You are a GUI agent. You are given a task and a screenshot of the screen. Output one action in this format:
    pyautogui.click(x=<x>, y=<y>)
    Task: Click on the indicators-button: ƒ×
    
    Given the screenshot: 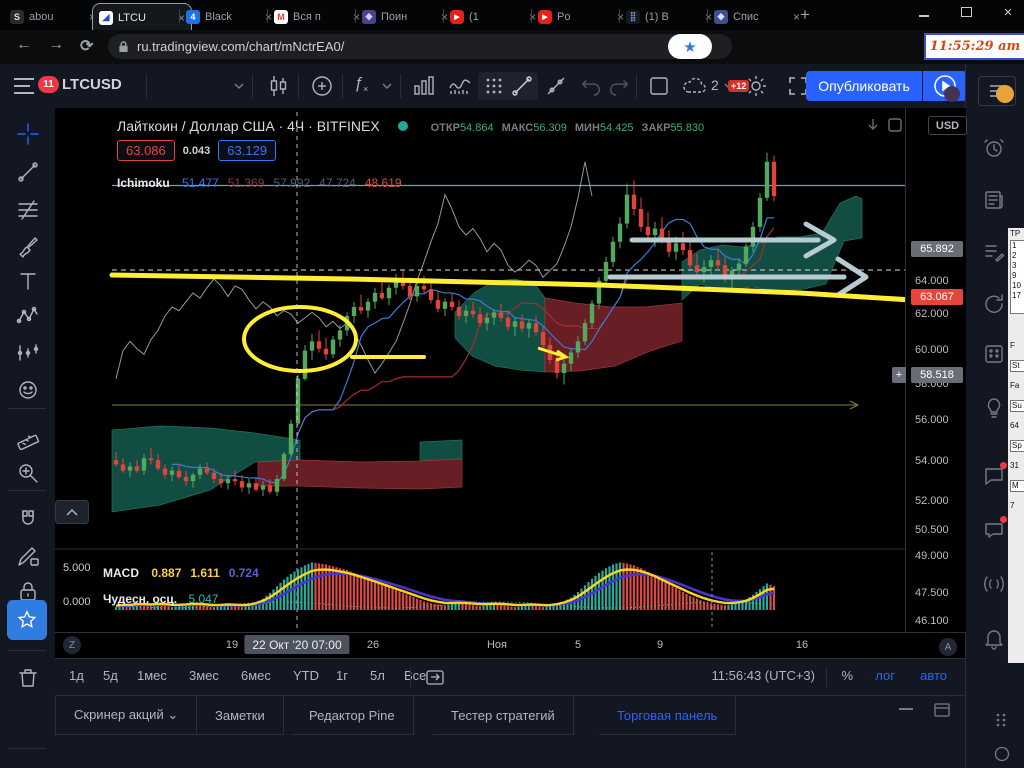 What is the action you would take?
    pyautogui.click(x=361, y=84)
    